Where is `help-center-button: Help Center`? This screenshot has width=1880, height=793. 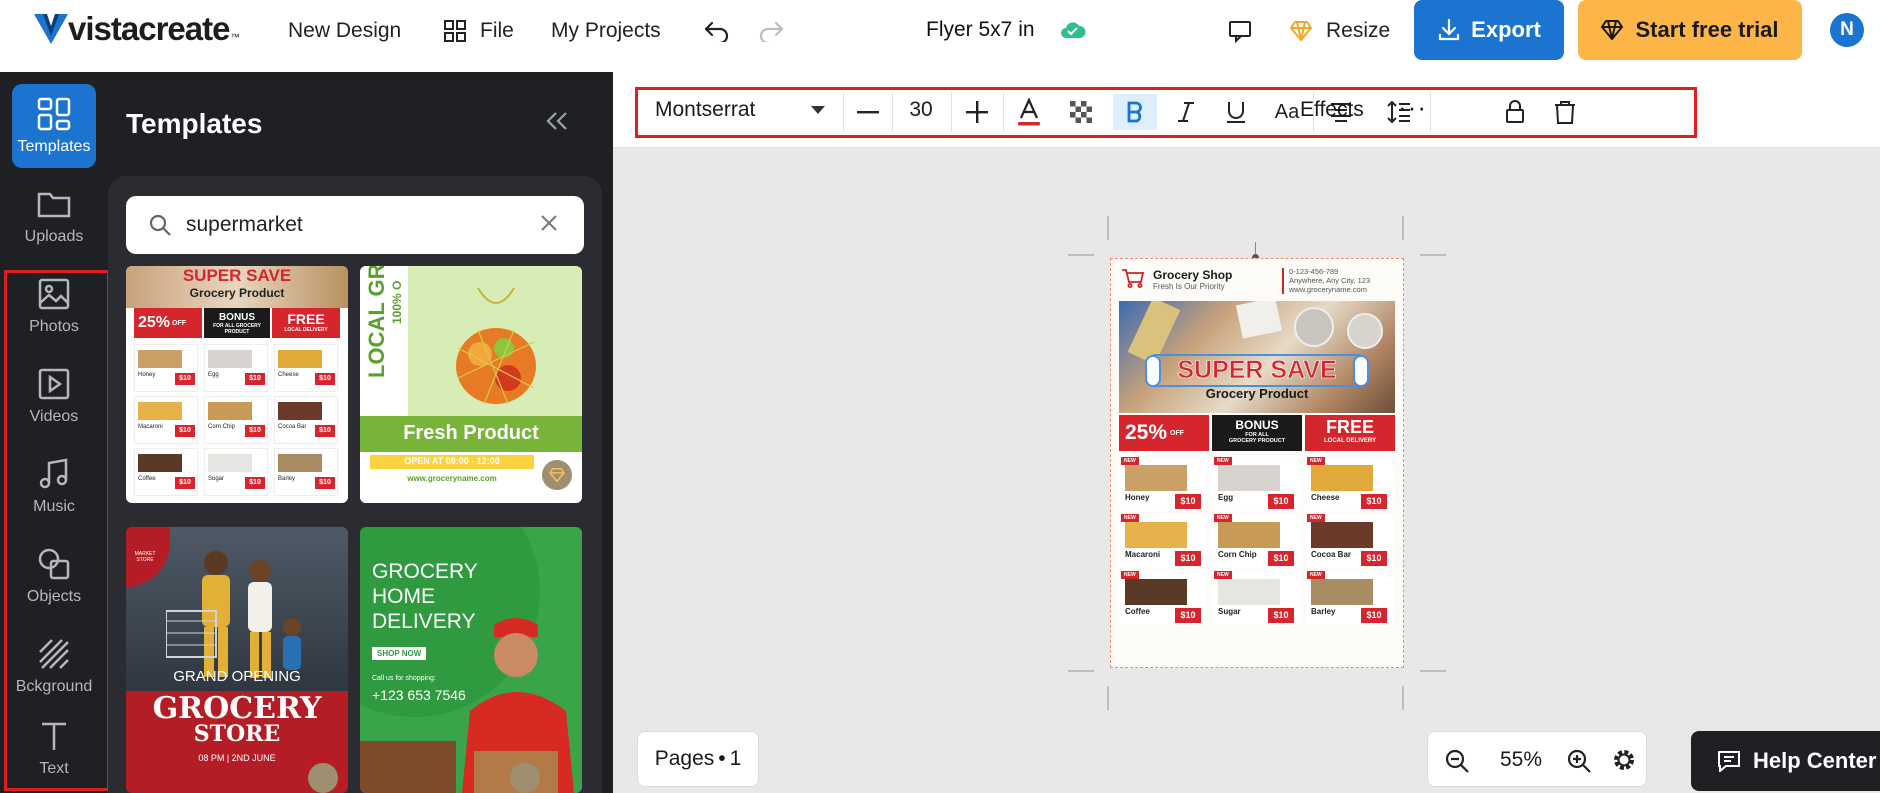
help-center-button: Help Center is located at coordinates (1785, 761).